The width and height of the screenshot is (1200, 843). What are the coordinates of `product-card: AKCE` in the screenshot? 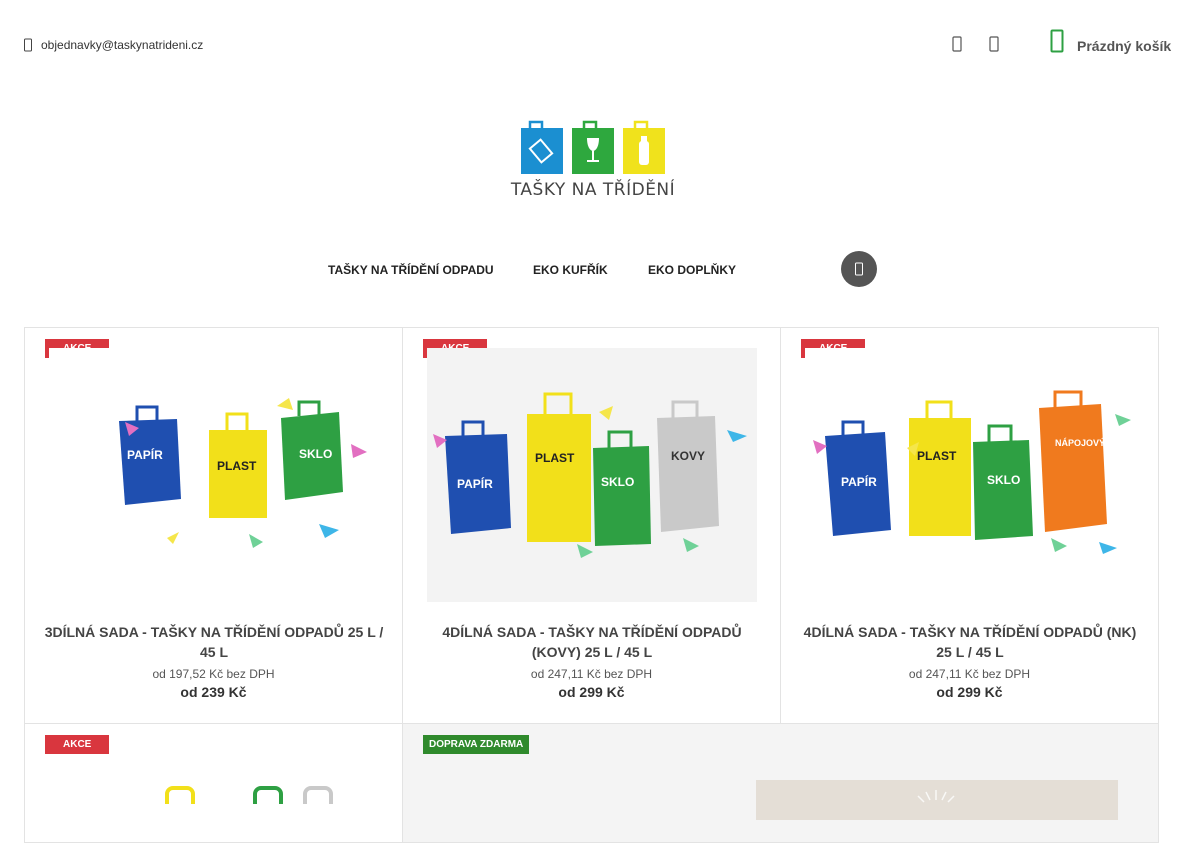 It's located at (213, 783).